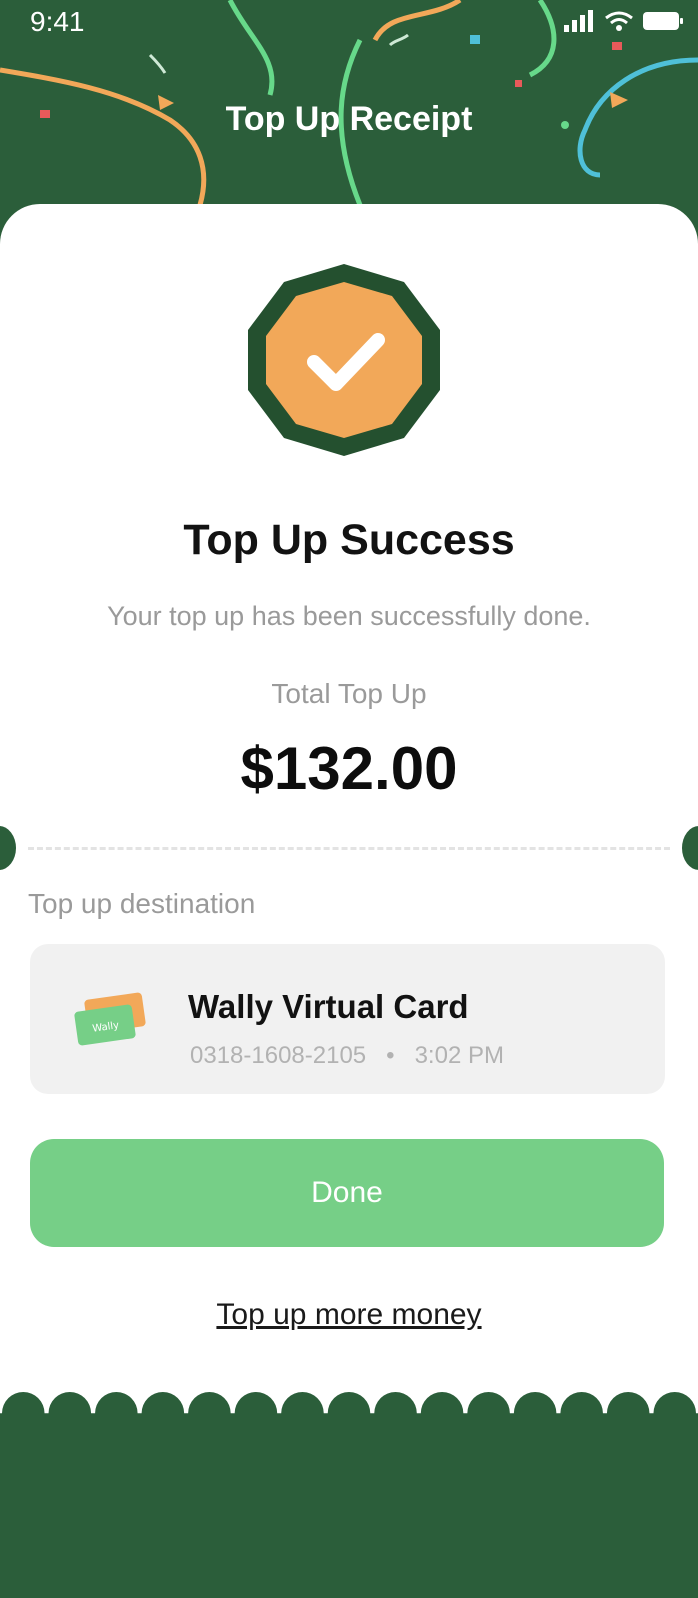  I want to click on virtual-card-icon: Wally, so click(110, 1019).